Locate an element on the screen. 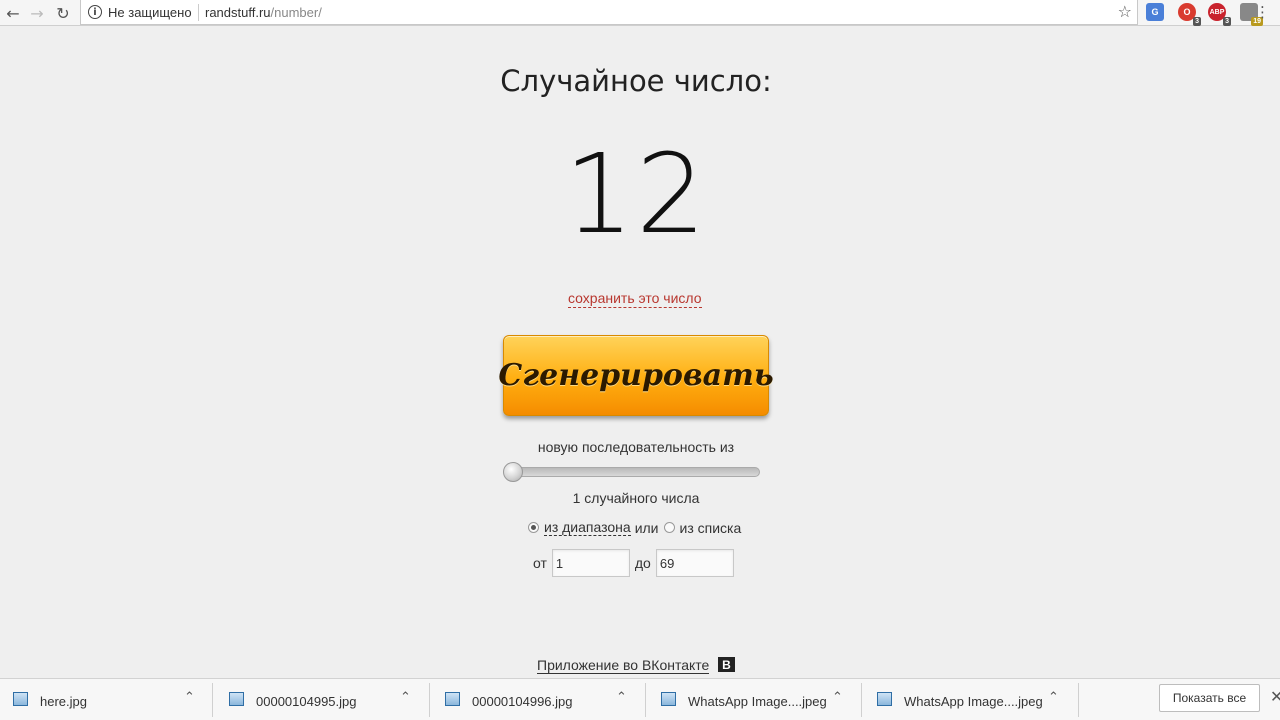 Image resolution: width=1280 pixels, height=720 pixels. mode-selector: из диапазона или из списка is located at coordinates (634, 527).